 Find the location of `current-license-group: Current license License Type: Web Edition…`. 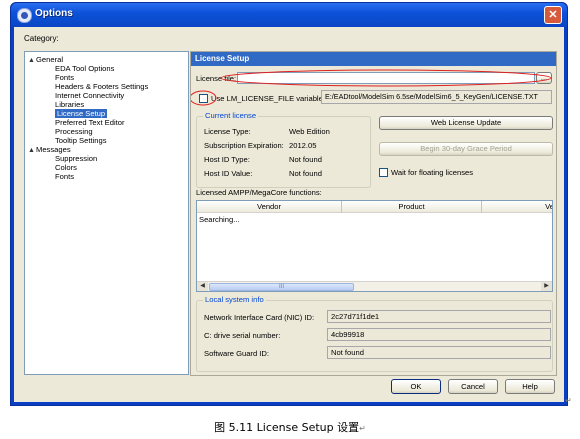

current-license-group: Current license License Type: Web Edition… is located at coordinates (283, 149).